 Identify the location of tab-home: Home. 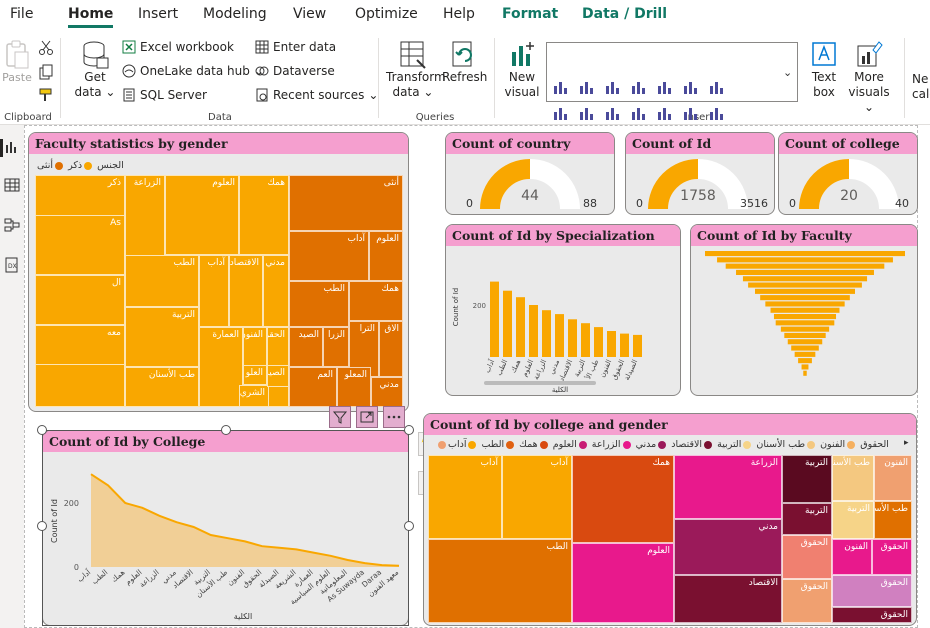
(91, 17).